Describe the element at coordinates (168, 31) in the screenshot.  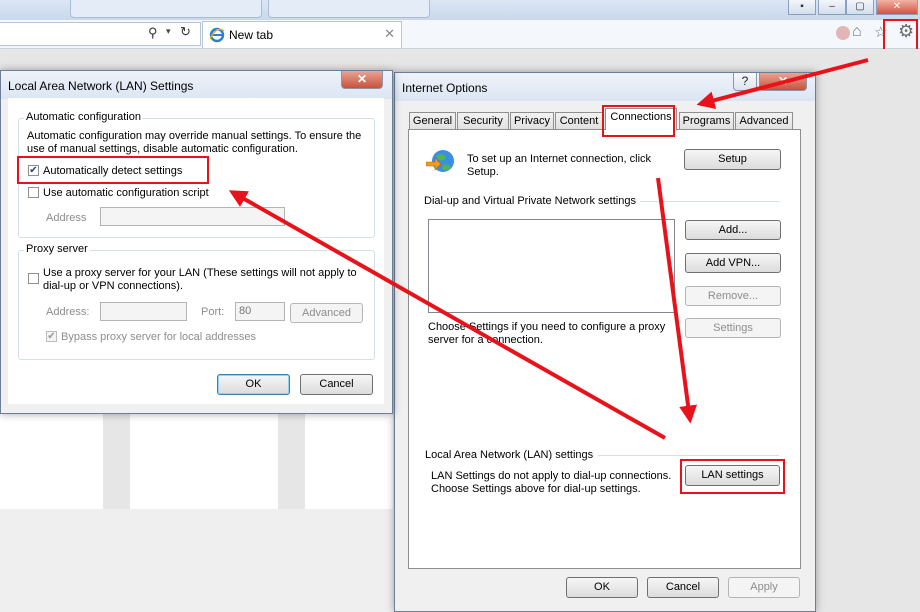
I see `dropdown-chevron-icon: ▾` at that location.